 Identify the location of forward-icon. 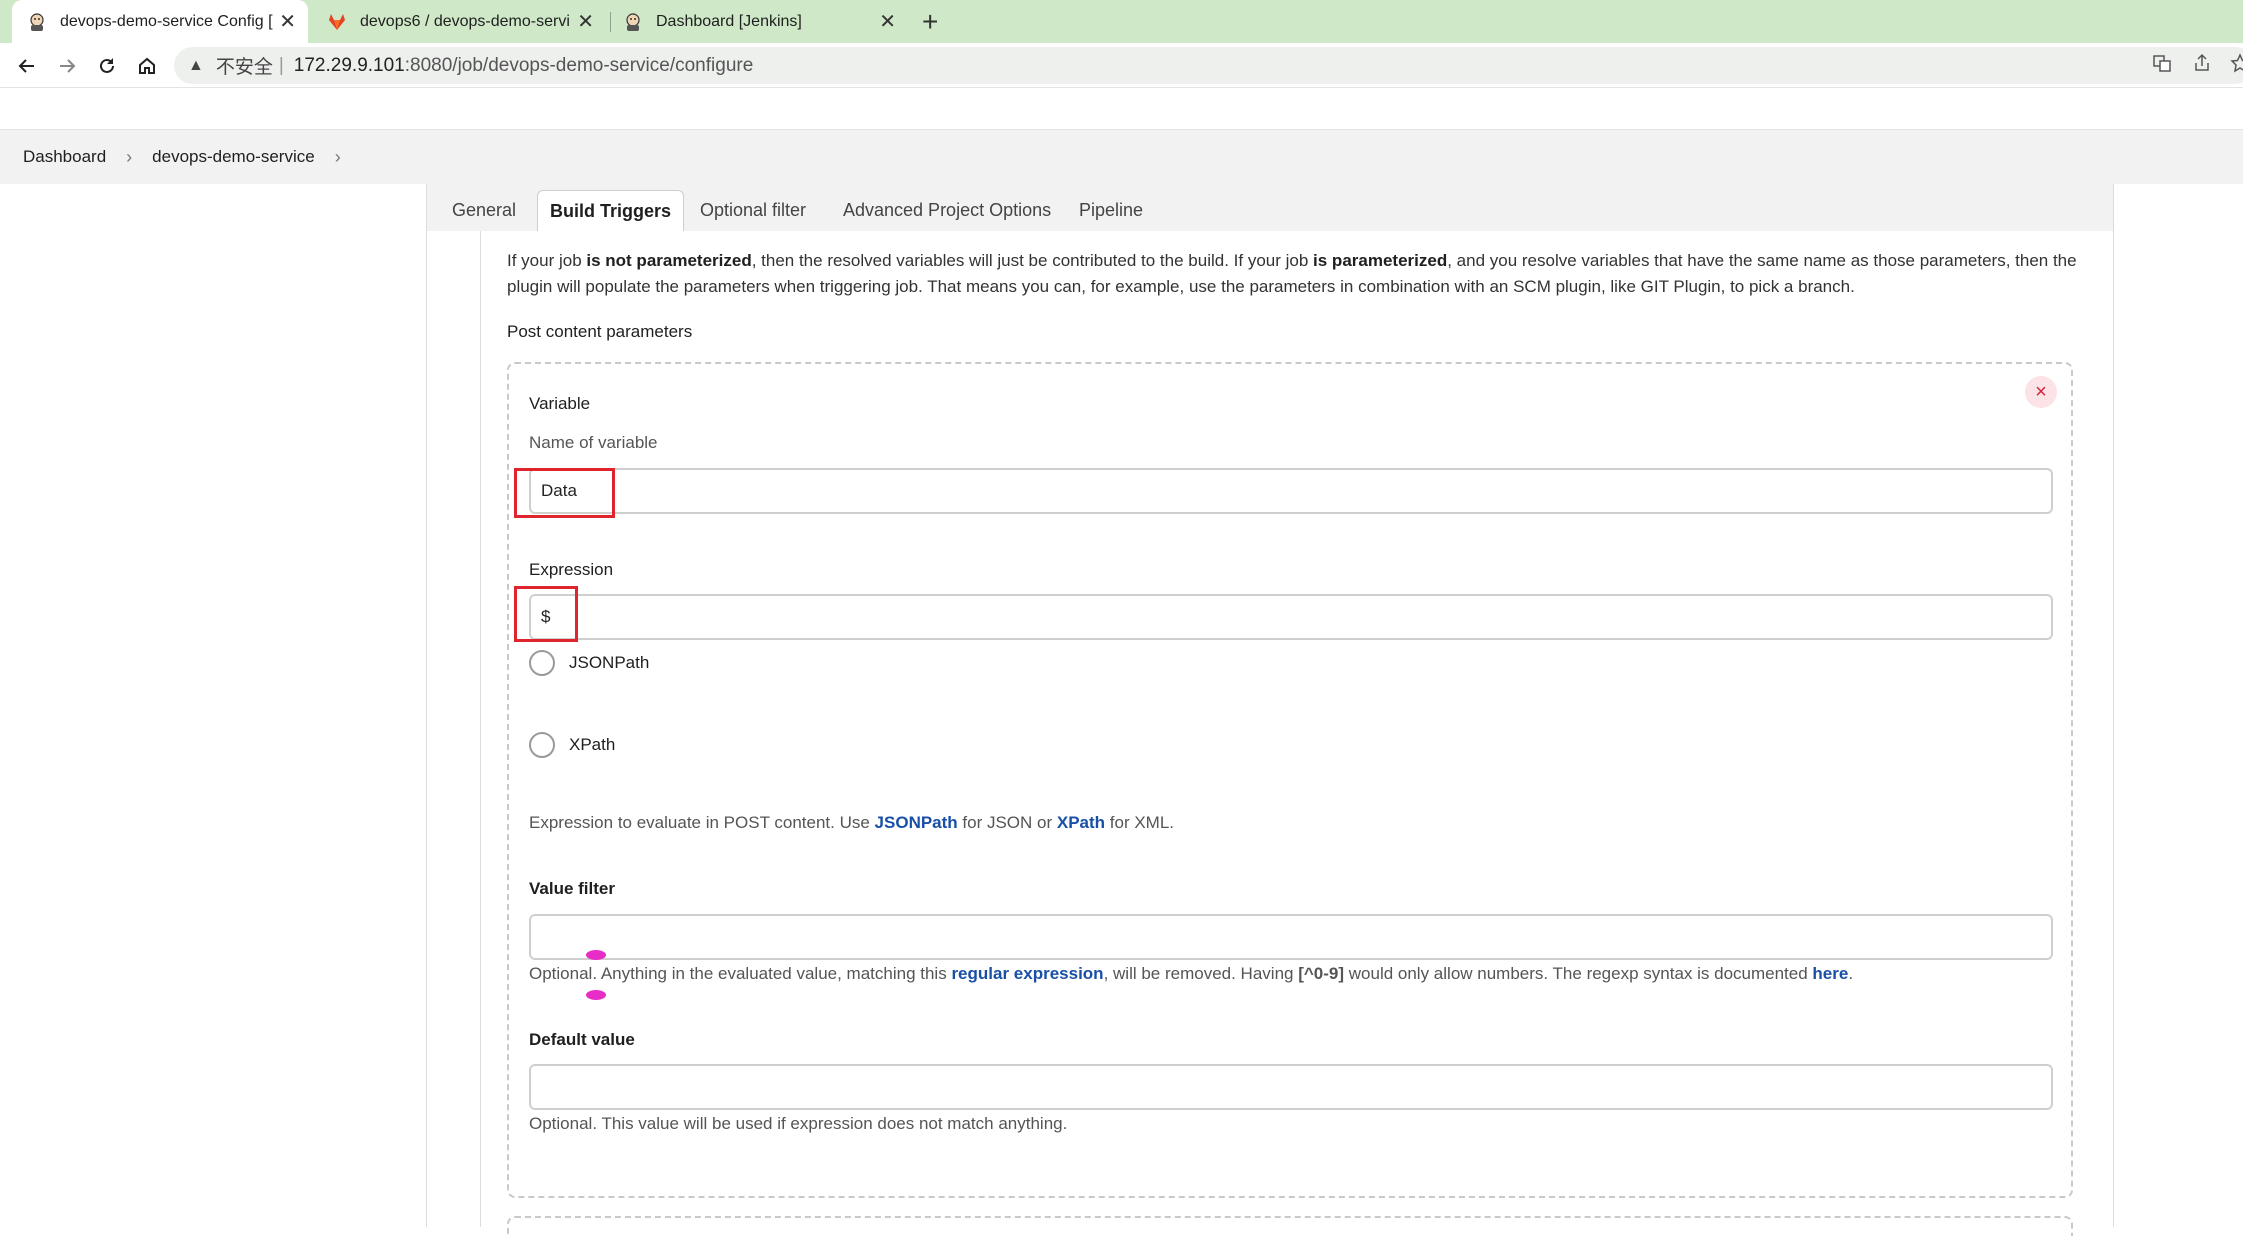
(67, 66).